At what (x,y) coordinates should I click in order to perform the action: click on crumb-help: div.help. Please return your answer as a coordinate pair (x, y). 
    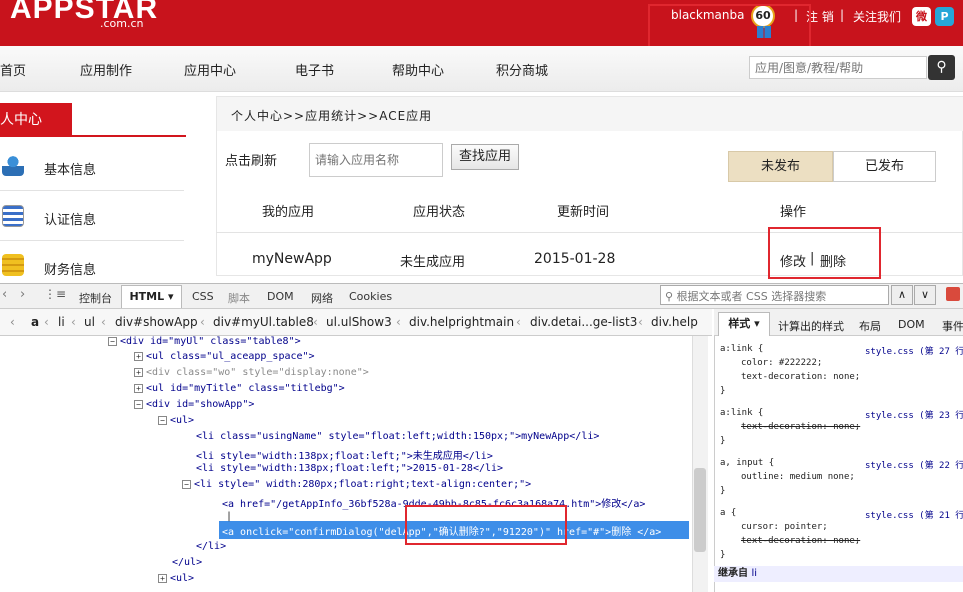
    Looking at the image, I should click on (677, 322).